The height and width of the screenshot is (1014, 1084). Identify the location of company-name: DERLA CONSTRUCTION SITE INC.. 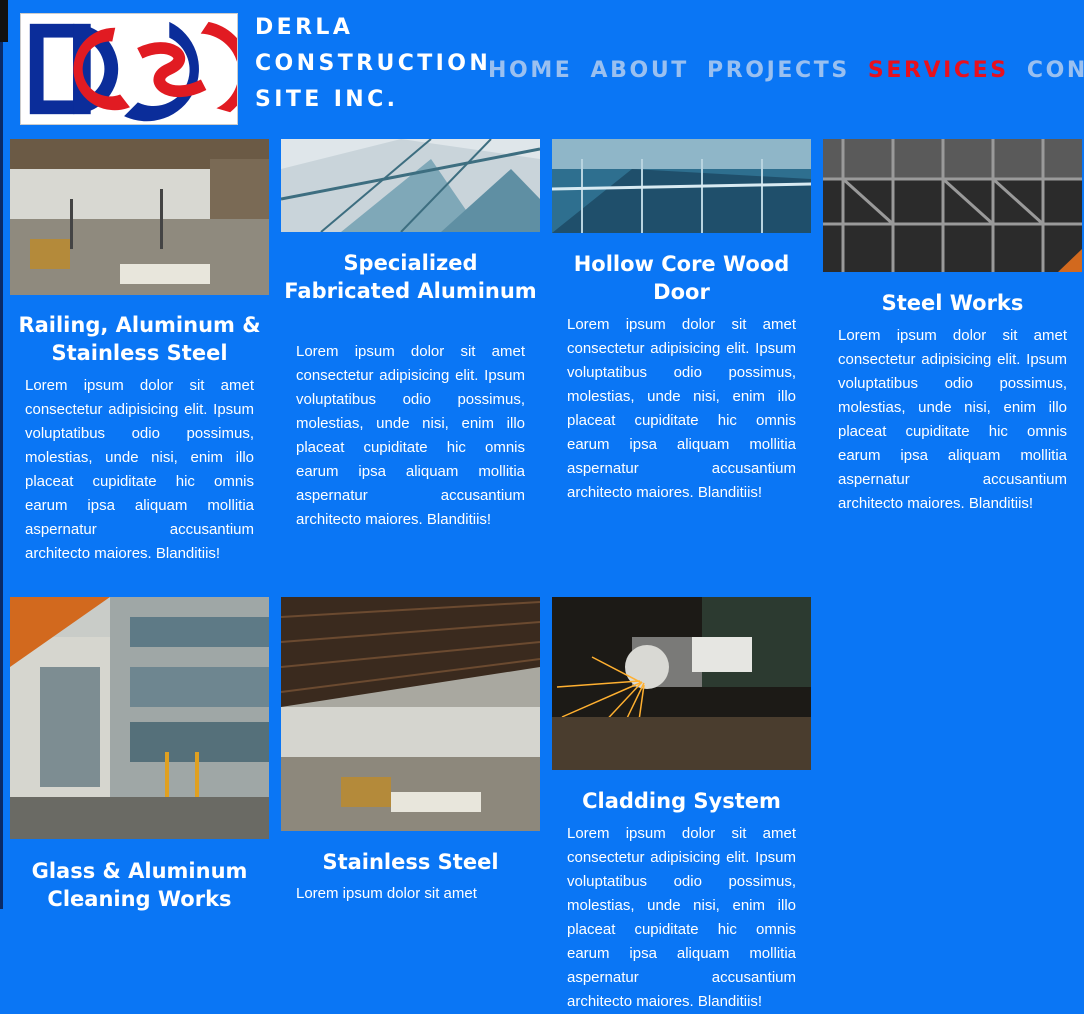
(373, 64).